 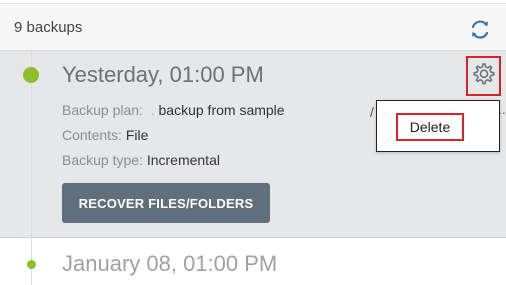 I want to click on backup-type-field: Backup type: Incremental, so click(x=141, y=160).